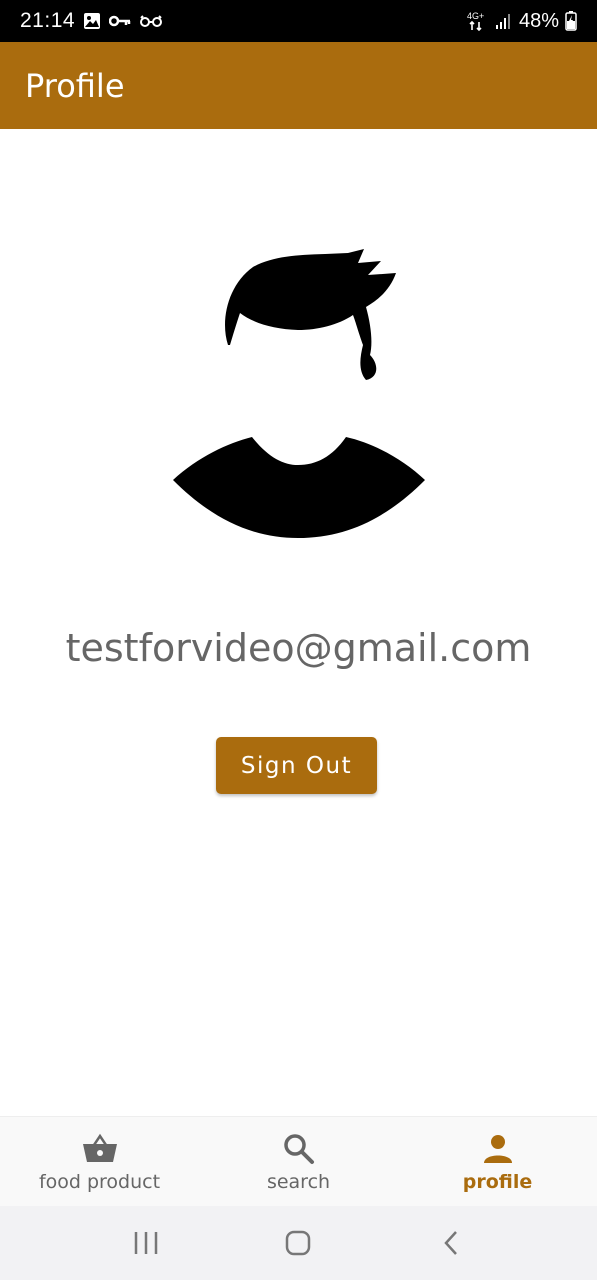 The image size is (597, 1280). What do you see at coordinates (538, 20) in the screenshot?
I see `battery-percent: 48%` at bounding box center [538, 20].